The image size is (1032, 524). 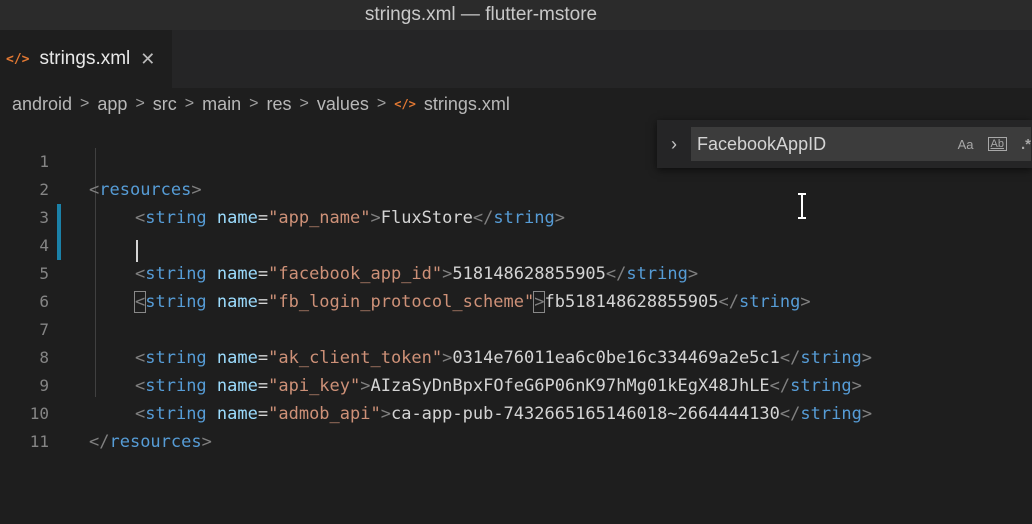 I want to click on close-icon: ✕, so click(x=147, y=59).